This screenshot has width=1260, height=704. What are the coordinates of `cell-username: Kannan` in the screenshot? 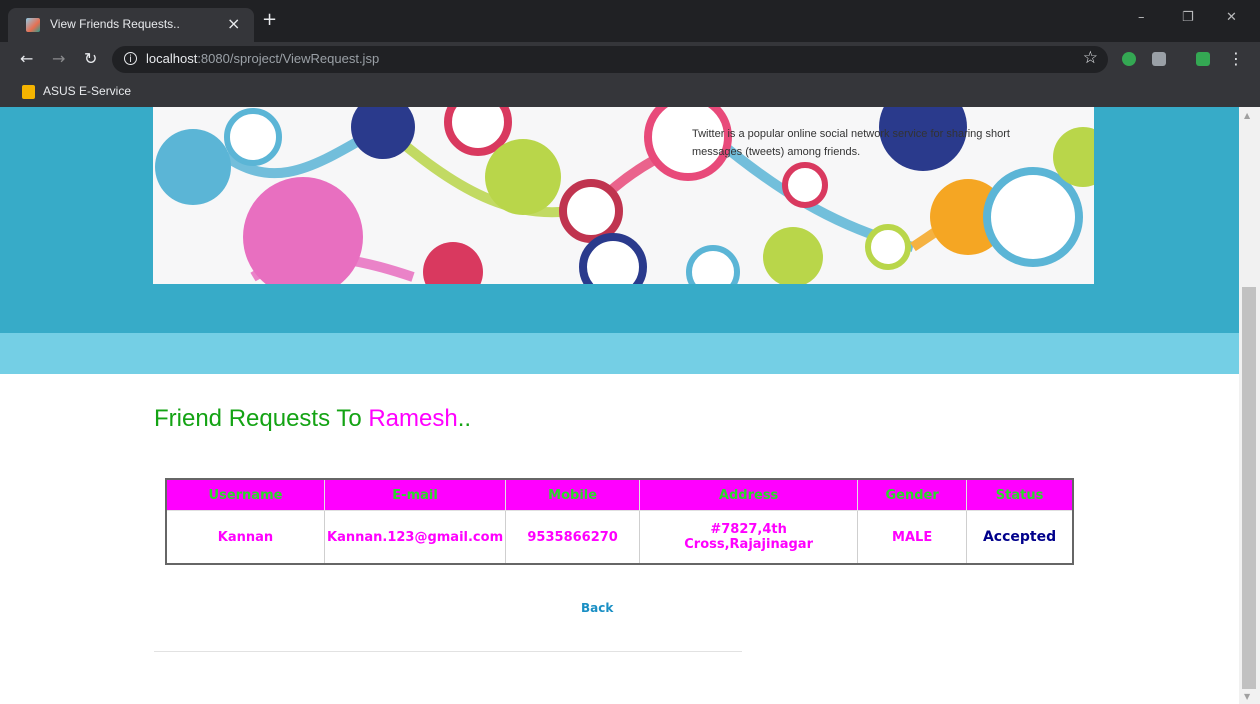 It's located at (245, 537).